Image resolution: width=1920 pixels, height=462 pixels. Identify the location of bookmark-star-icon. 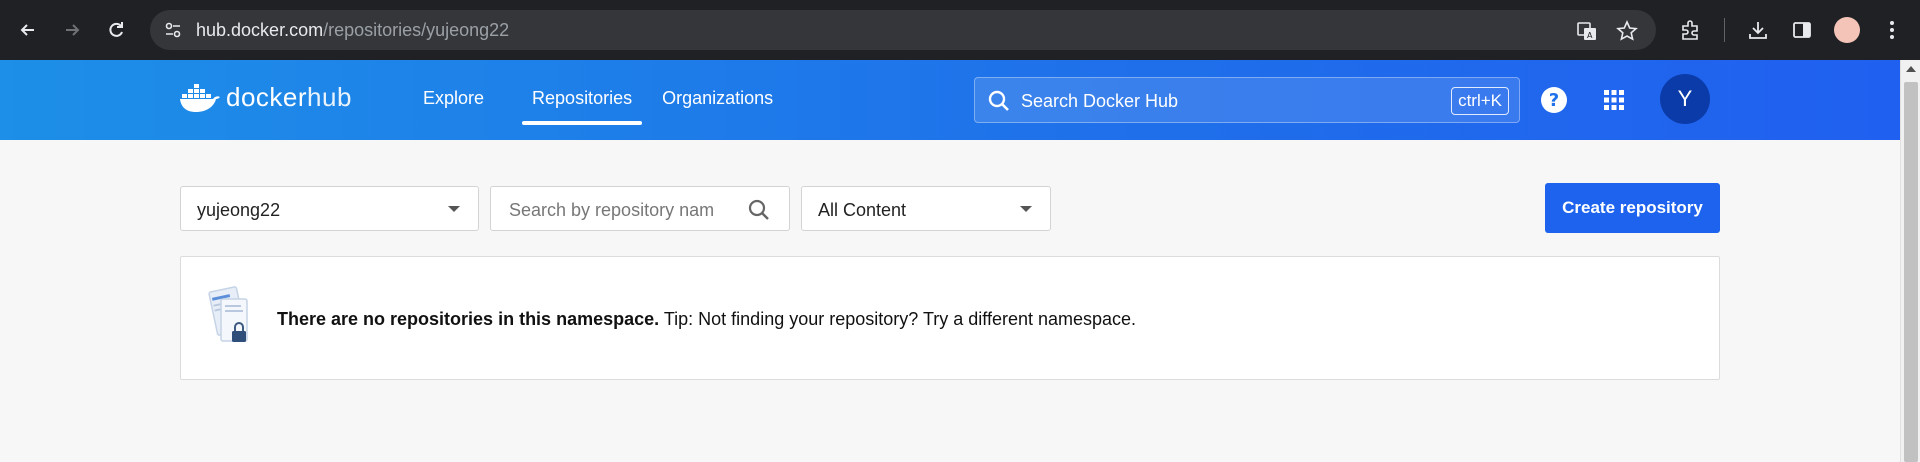
(1627, 31).